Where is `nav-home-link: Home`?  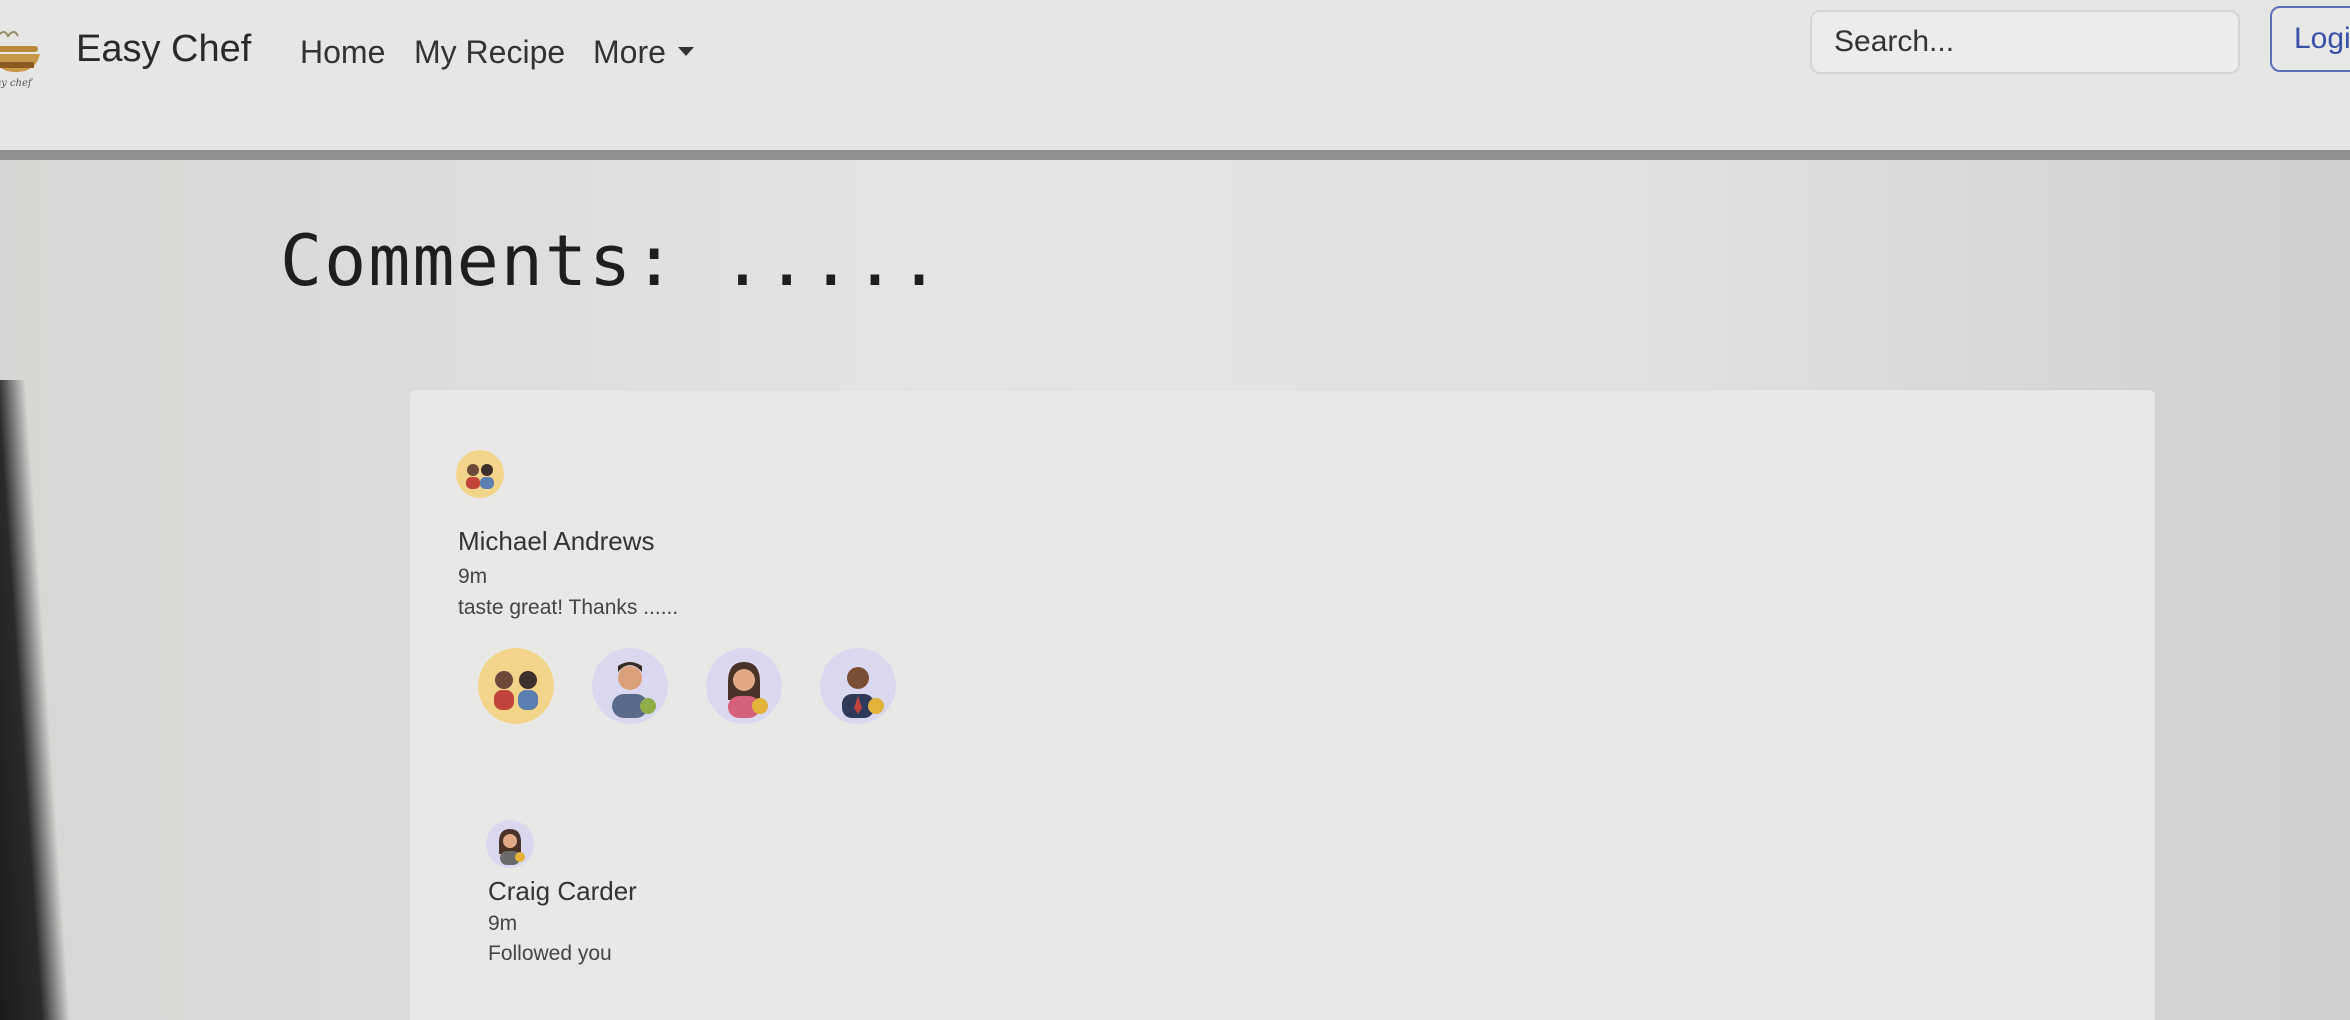 nav-home-link: Home is located at coordinates (342, 52).